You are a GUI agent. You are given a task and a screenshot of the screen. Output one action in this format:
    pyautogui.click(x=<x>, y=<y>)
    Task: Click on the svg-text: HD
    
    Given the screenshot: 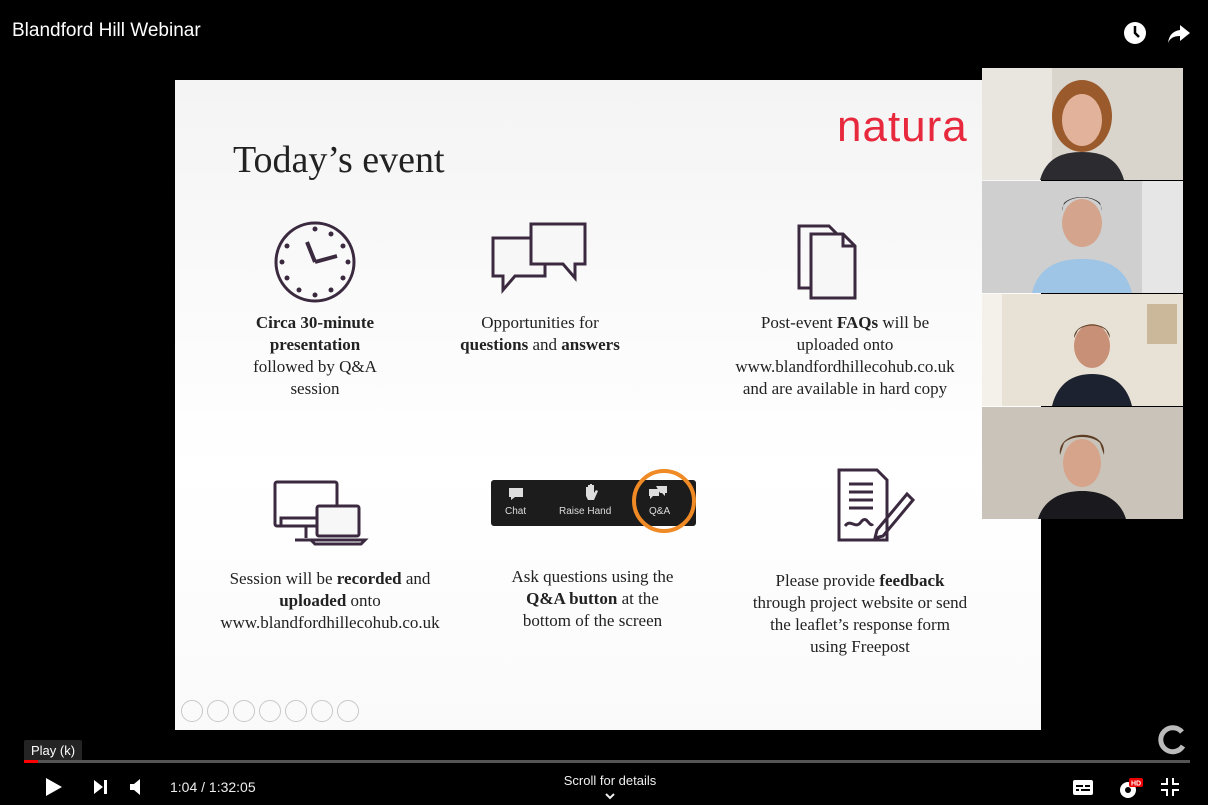 What is the action you would take?
    pyautogui.click(x=1136, y=784)
    